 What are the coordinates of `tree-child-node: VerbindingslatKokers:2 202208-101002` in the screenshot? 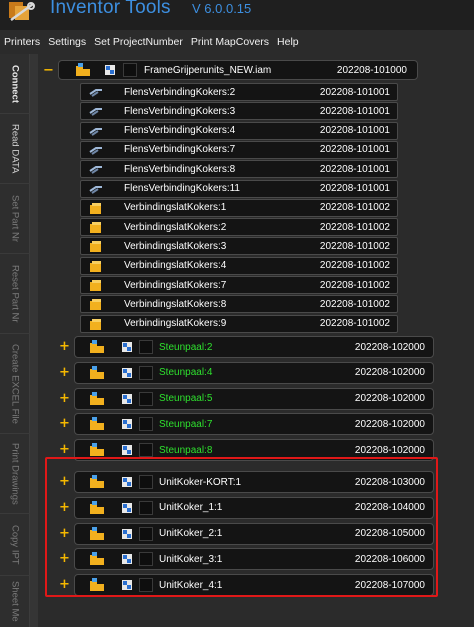 It's located at (239, 227).